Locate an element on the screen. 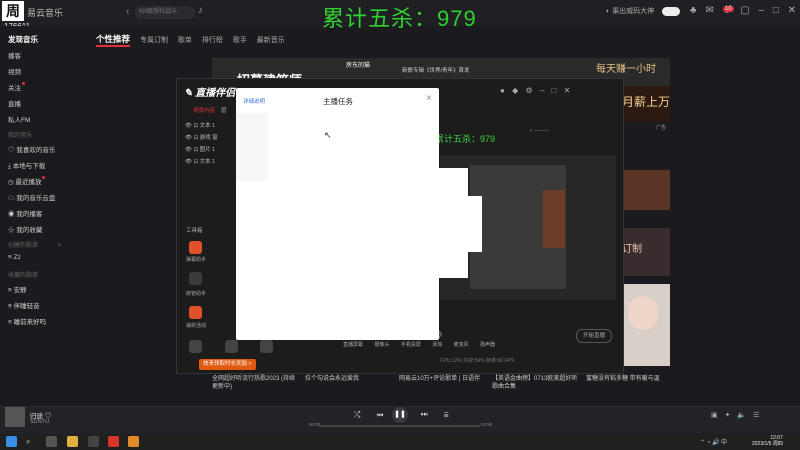  modal-title: 主播任务 is located at coordinates (338, 101).